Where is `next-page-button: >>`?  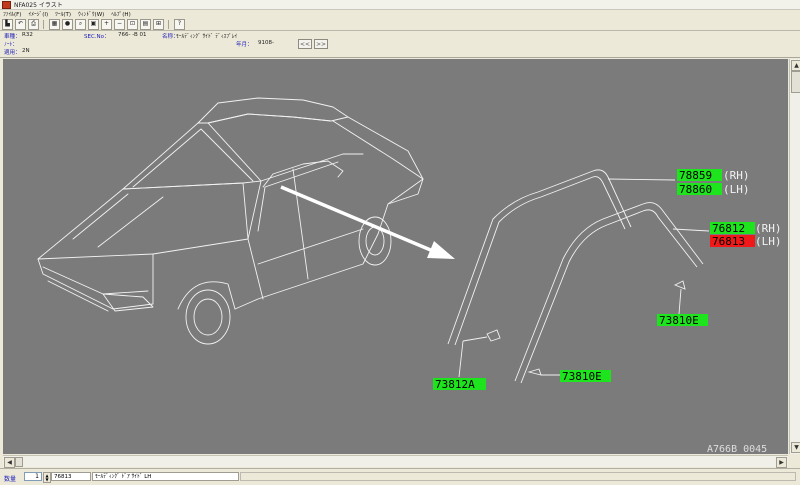 next-page-button: >> is located at coordinates (321, 44).